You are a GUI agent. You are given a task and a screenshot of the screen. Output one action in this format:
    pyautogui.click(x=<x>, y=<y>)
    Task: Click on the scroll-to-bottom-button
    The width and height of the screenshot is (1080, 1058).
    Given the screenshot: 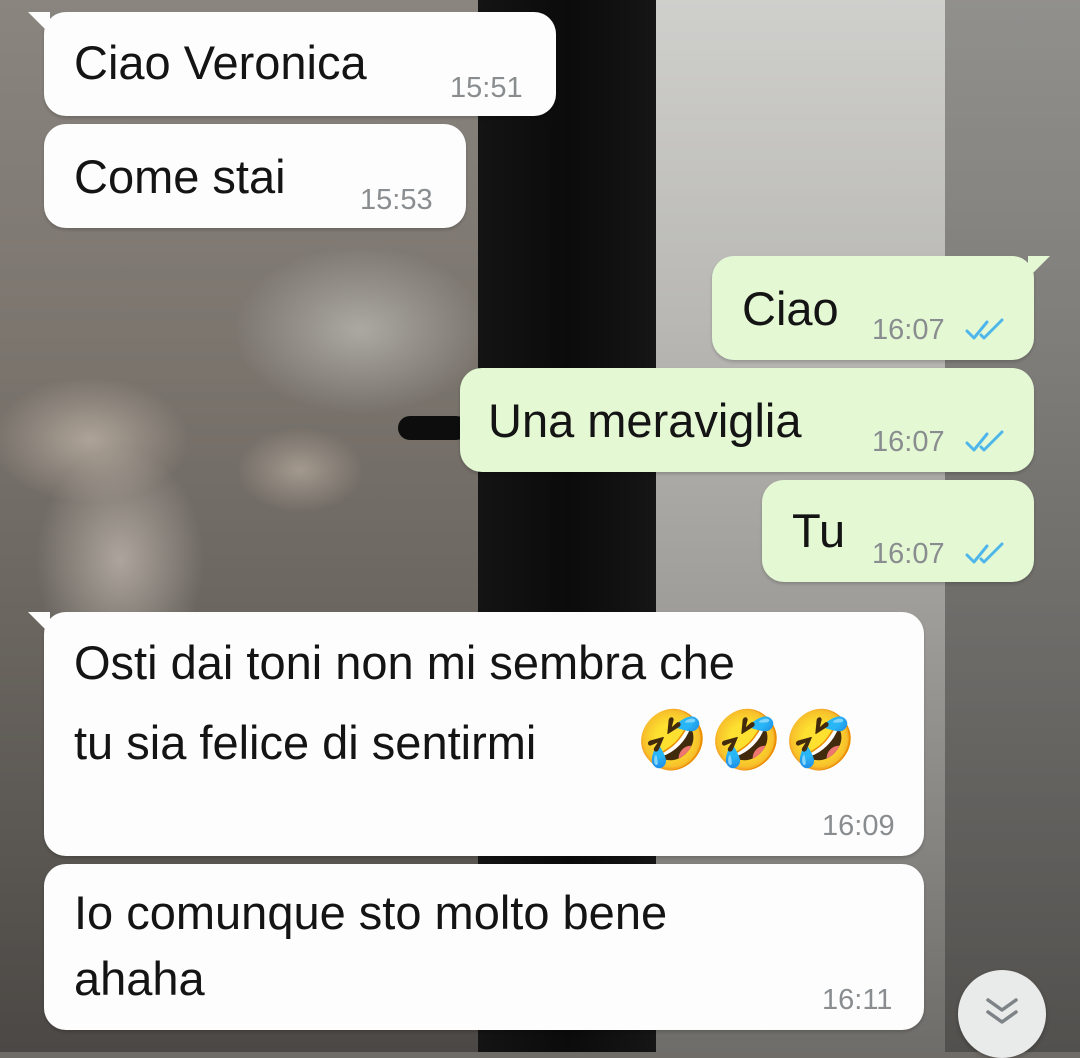 What is the action you would take?
    pyautogui.click(x=1002, y=1014)
    